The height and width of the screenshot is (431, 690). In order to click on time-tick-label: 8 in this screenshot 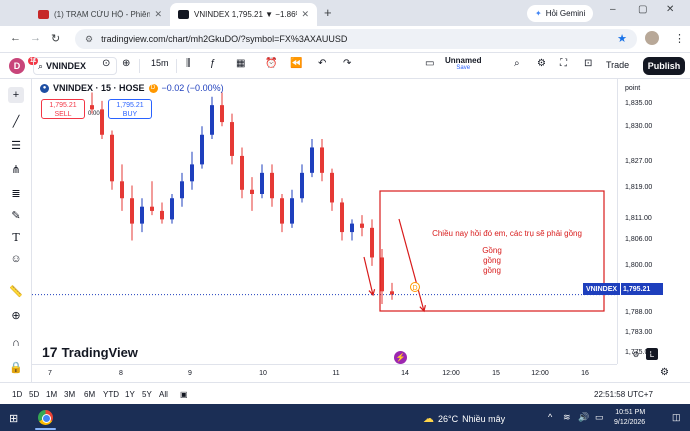, I will do `click(121, 373)`.